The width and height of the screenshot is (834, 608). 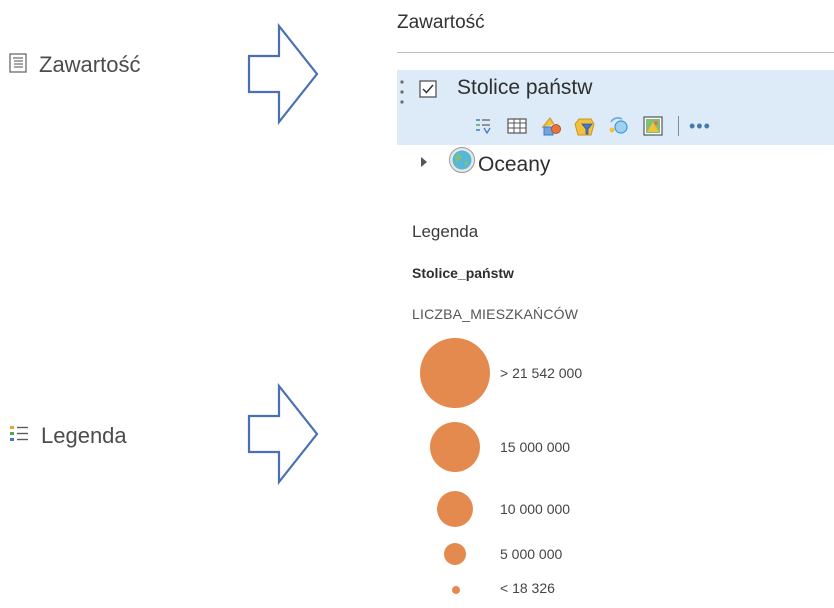 What do you see at coordinates (535, 447) in the screenshot?
I see `legend-class-label: 15 000 000` at bounding box center [535, 447].